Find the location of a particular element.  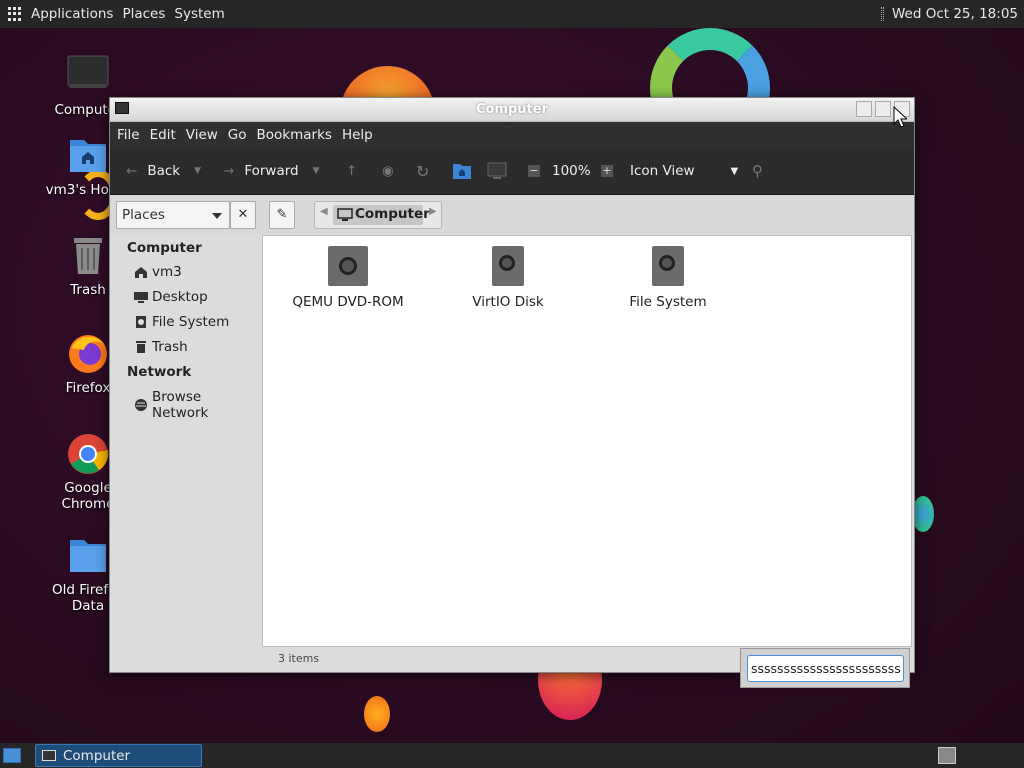

drive-icon is located at coordinates (141, 322).